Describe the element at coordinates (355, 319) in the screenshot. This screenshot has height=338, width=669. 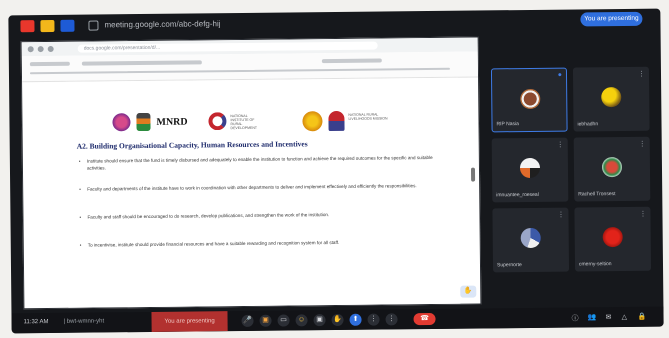
I see `share-screen-icon: ⬆` at that location.